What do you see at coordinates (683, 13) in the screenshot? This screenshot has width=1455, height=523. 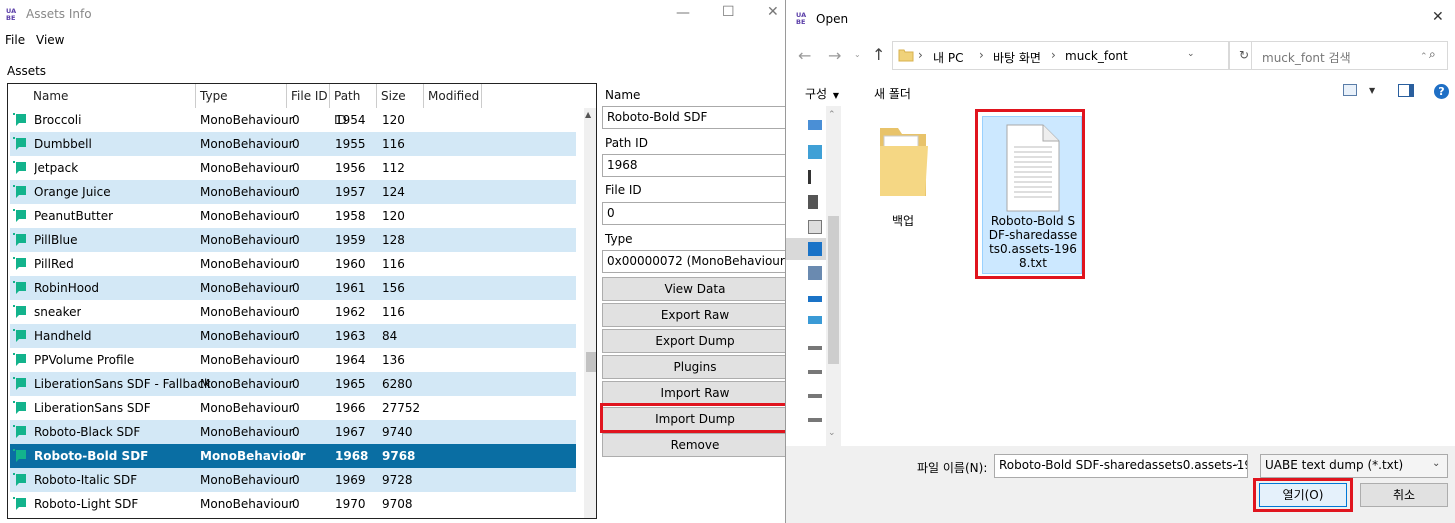 I see `minimize-icon: —` at bounding box center [683, 13].